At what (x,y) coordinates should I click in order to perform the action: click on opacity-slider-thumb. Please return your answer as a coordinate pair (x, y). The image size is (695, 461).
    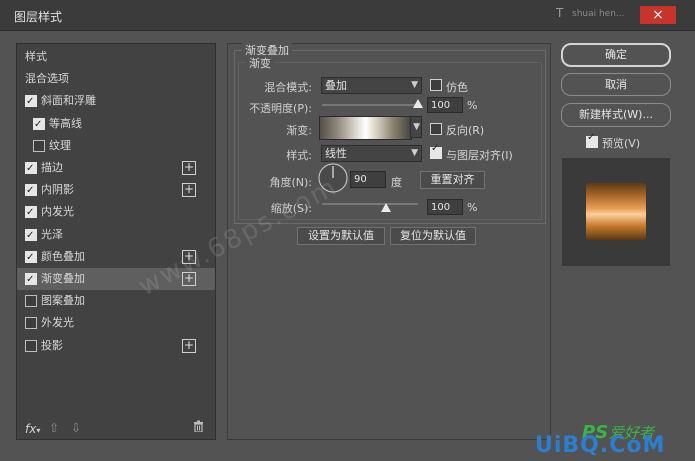
    Looking at the image, I should click on (418, 103).